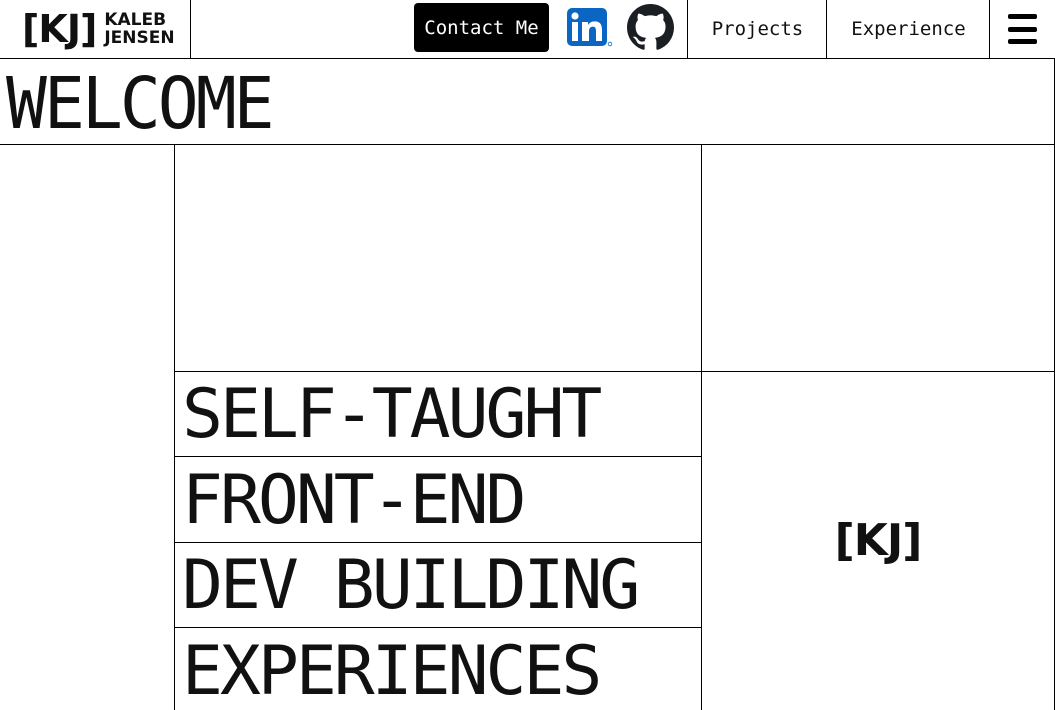 The image size is (1055, 710). What do you see at coordinates (878, 258) in the screenshot?
I see `grid-cell-top-right` at bounding box center [878, 258].